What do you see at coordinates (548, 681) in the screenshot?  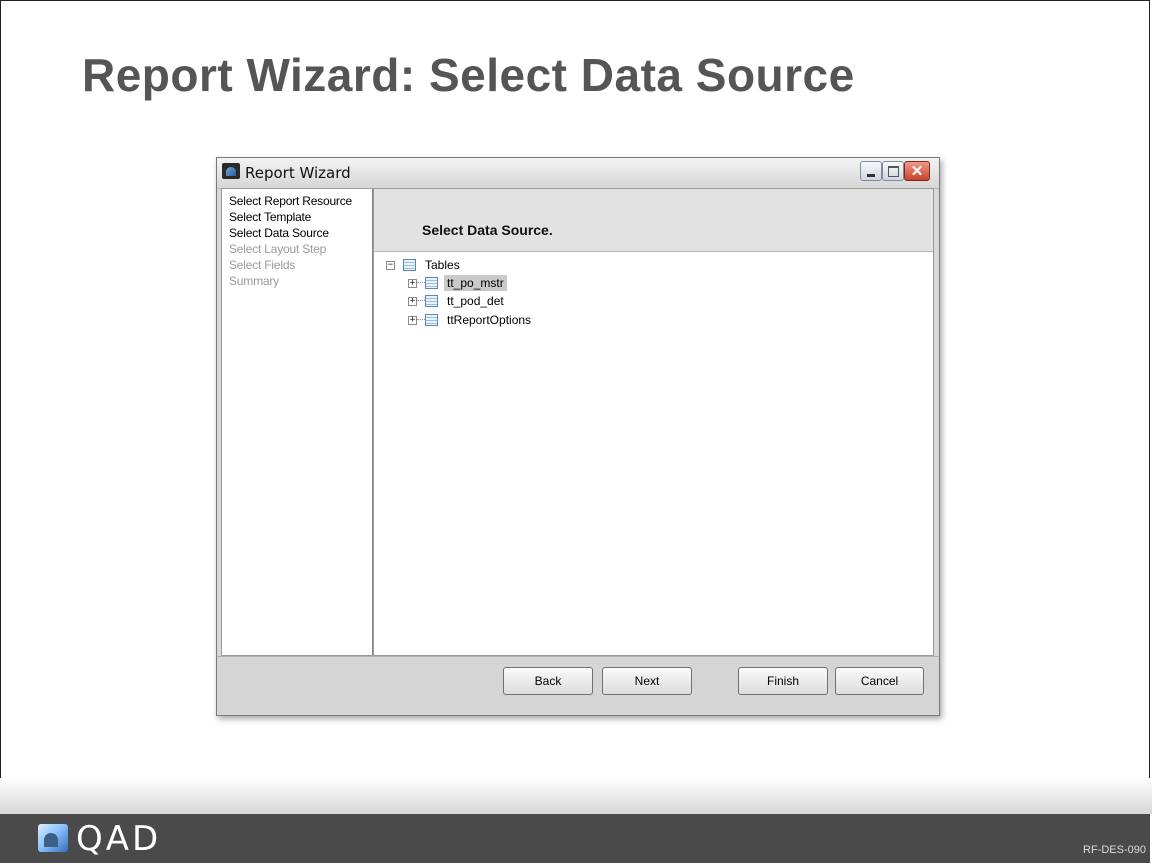 I see `back-button: Back` at bounding box center [548, 681].